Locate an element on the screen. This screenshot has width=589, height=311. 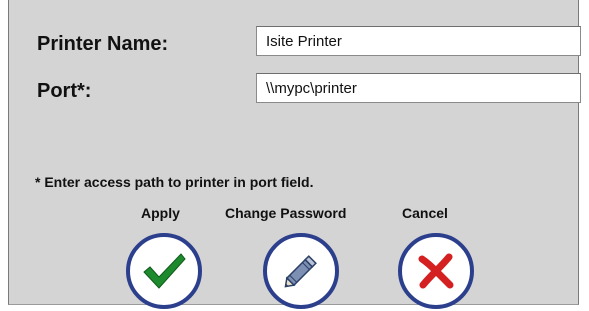
port-input is located at coordinates (418, 88).